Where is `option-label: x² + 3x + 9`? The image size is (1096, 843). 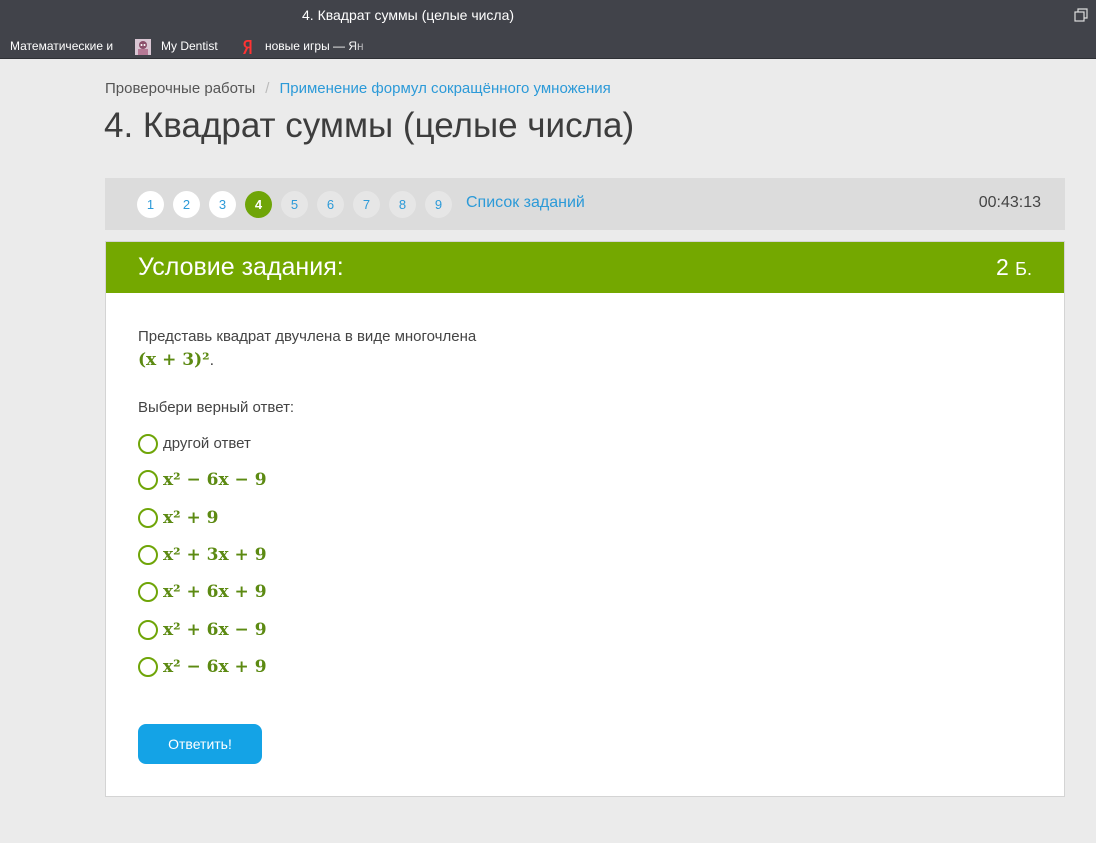
option-label: x² + 3x + 9 is located at coordinates (215, 555).